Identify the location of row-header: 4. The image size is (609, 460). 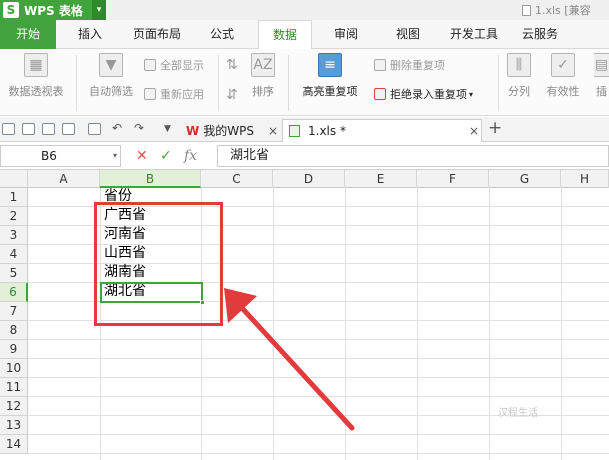
(14, 254).